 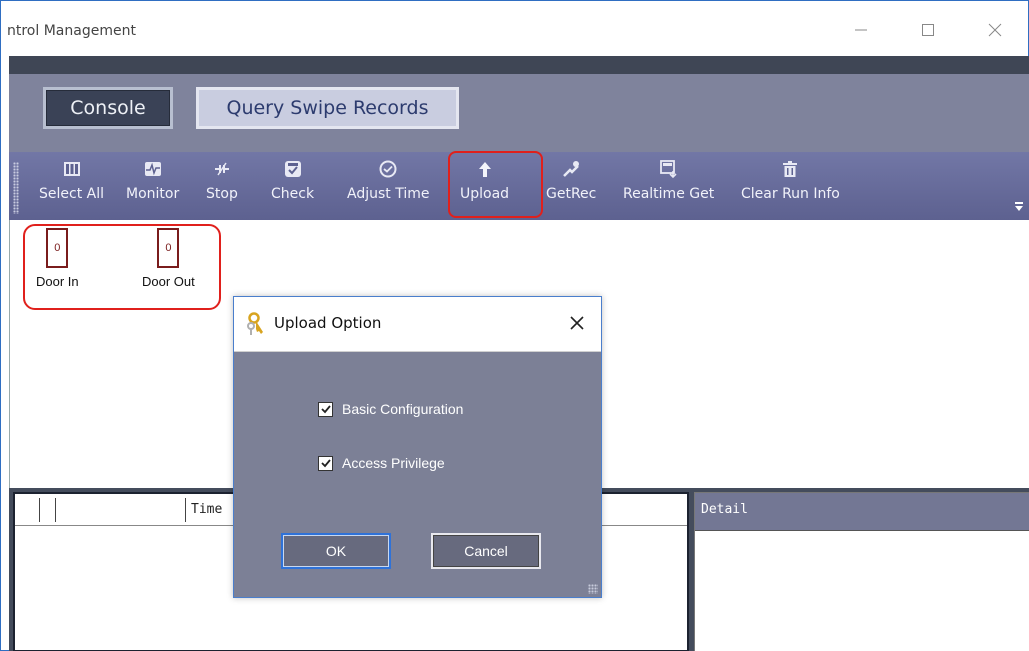 What do you see at coordinates (514, 28) in the screenshot?
I see `title-bar: ntrol Management` at bounding box center [514, 28].